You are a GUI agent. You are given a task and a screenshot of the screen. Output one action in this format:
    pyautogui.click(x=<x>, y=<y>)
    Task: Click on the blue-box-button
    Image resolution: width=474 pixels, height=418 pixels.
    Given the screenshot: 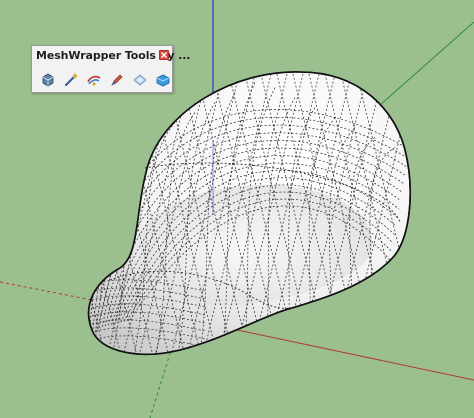 What is the action you would take?
    pyautogui.click(x=163, y=80)
    